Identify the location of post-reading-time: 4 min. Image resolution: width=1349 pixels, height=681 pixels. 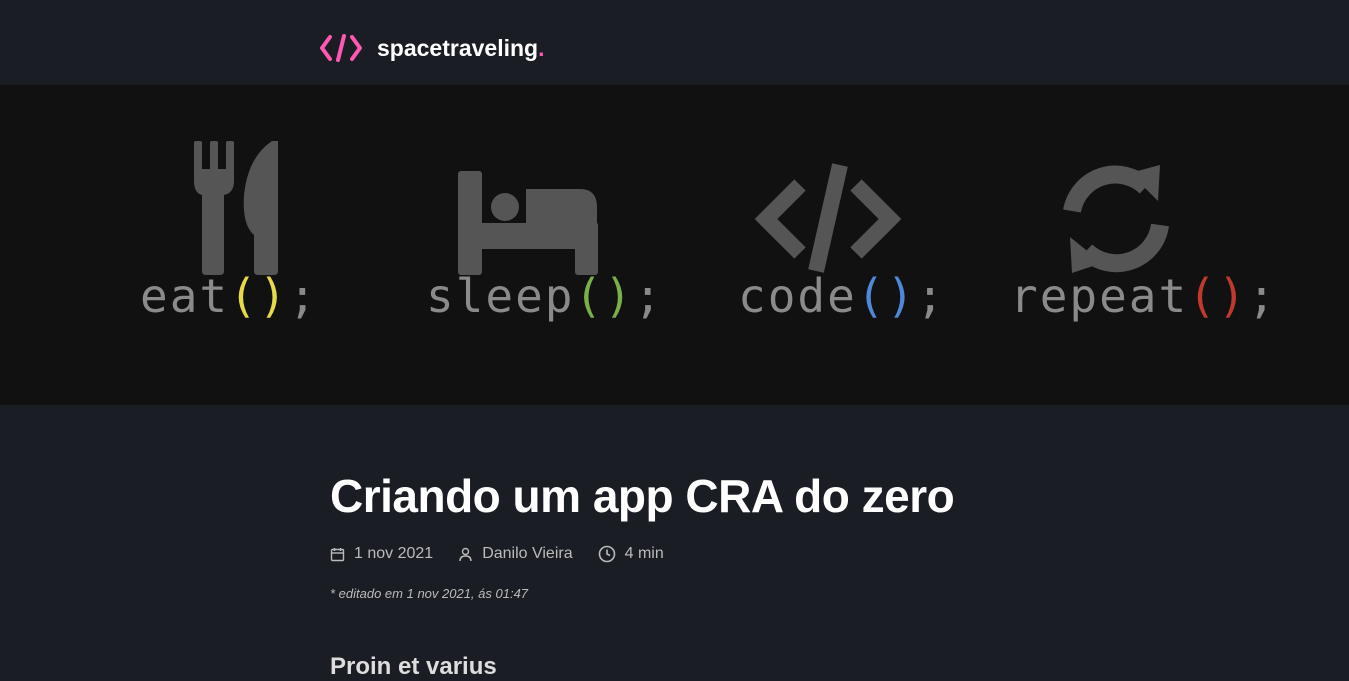
(631, 554).